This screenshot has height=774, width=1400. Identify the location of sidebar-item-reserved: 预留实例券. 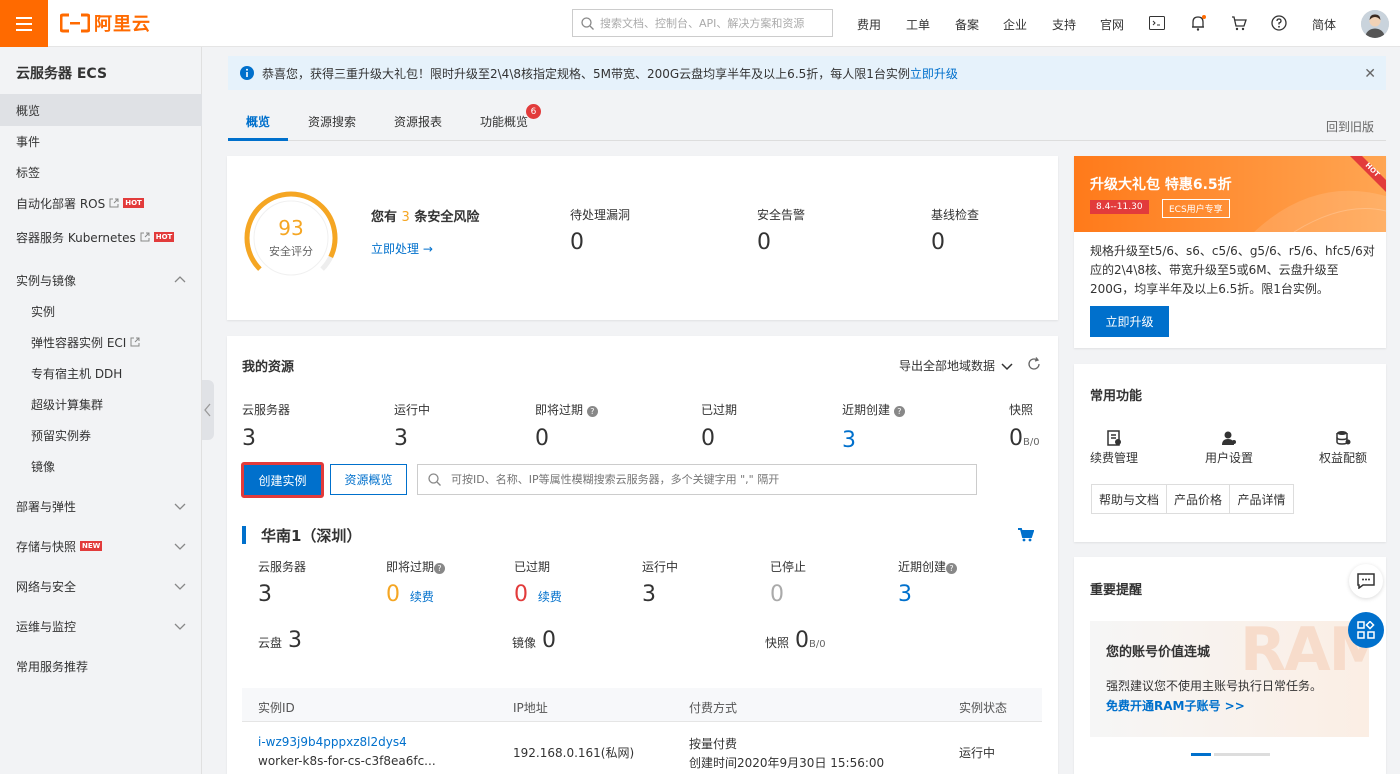
(101, 435).